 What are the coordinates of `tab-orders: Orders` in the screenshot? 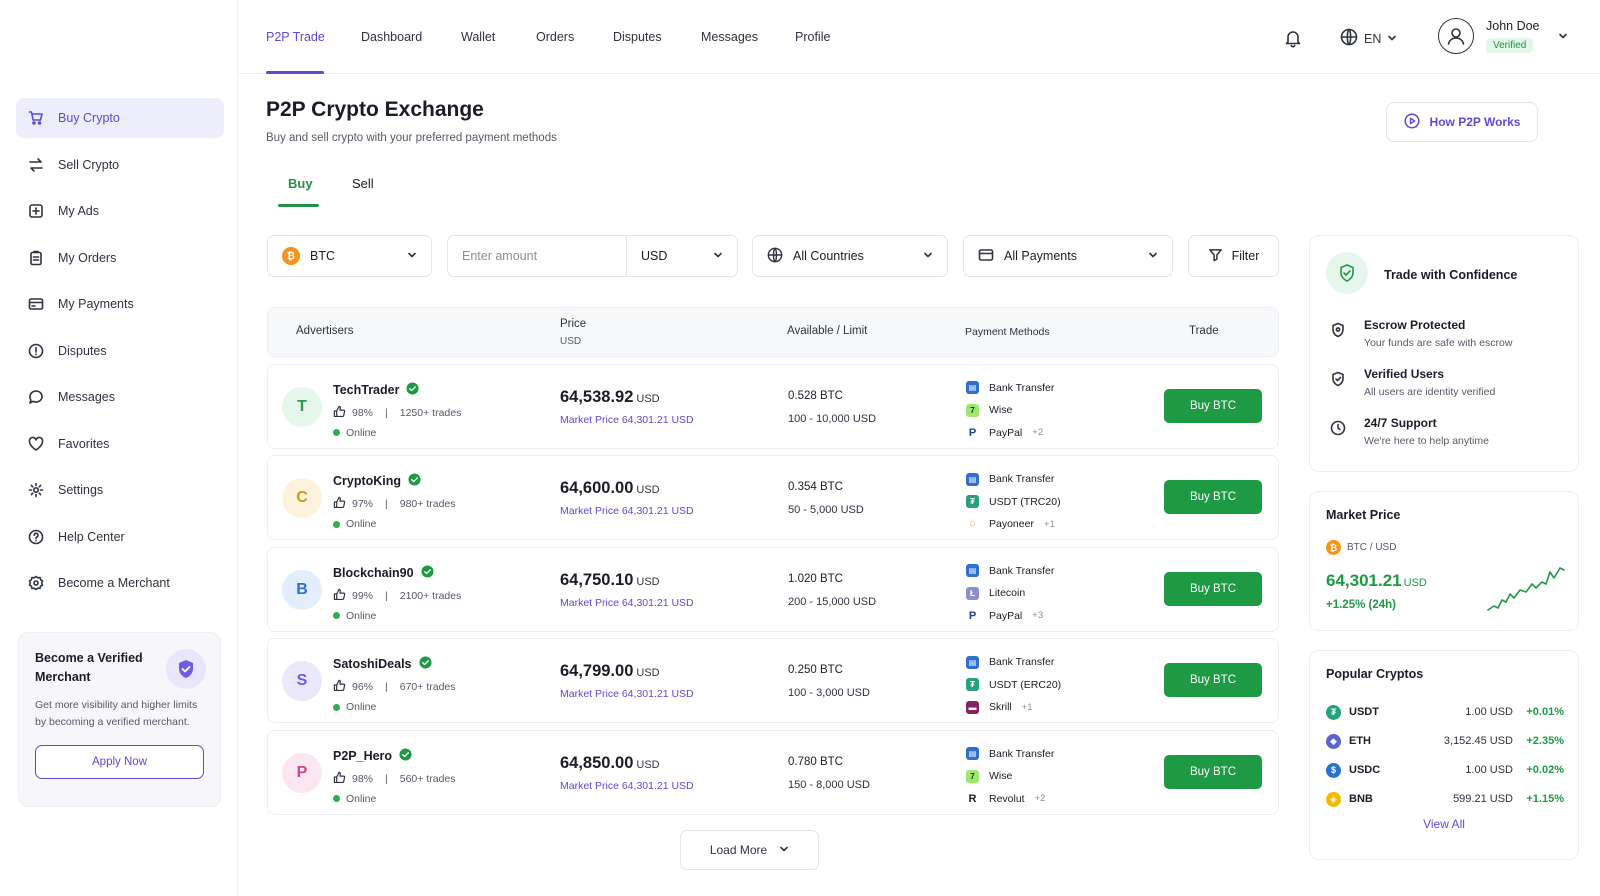 It's located at (555, 37).